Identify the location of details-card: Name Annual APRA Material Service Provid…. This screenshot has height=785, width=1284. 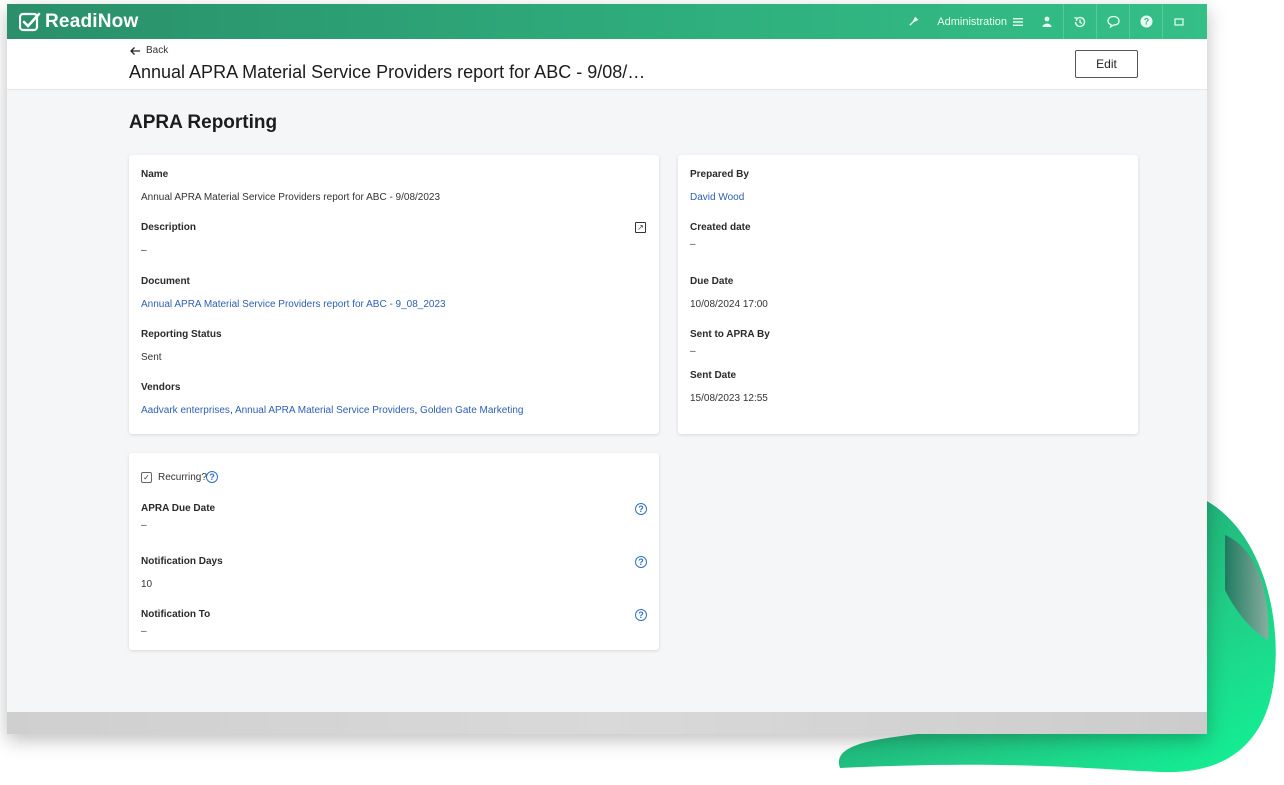
(394, 294).